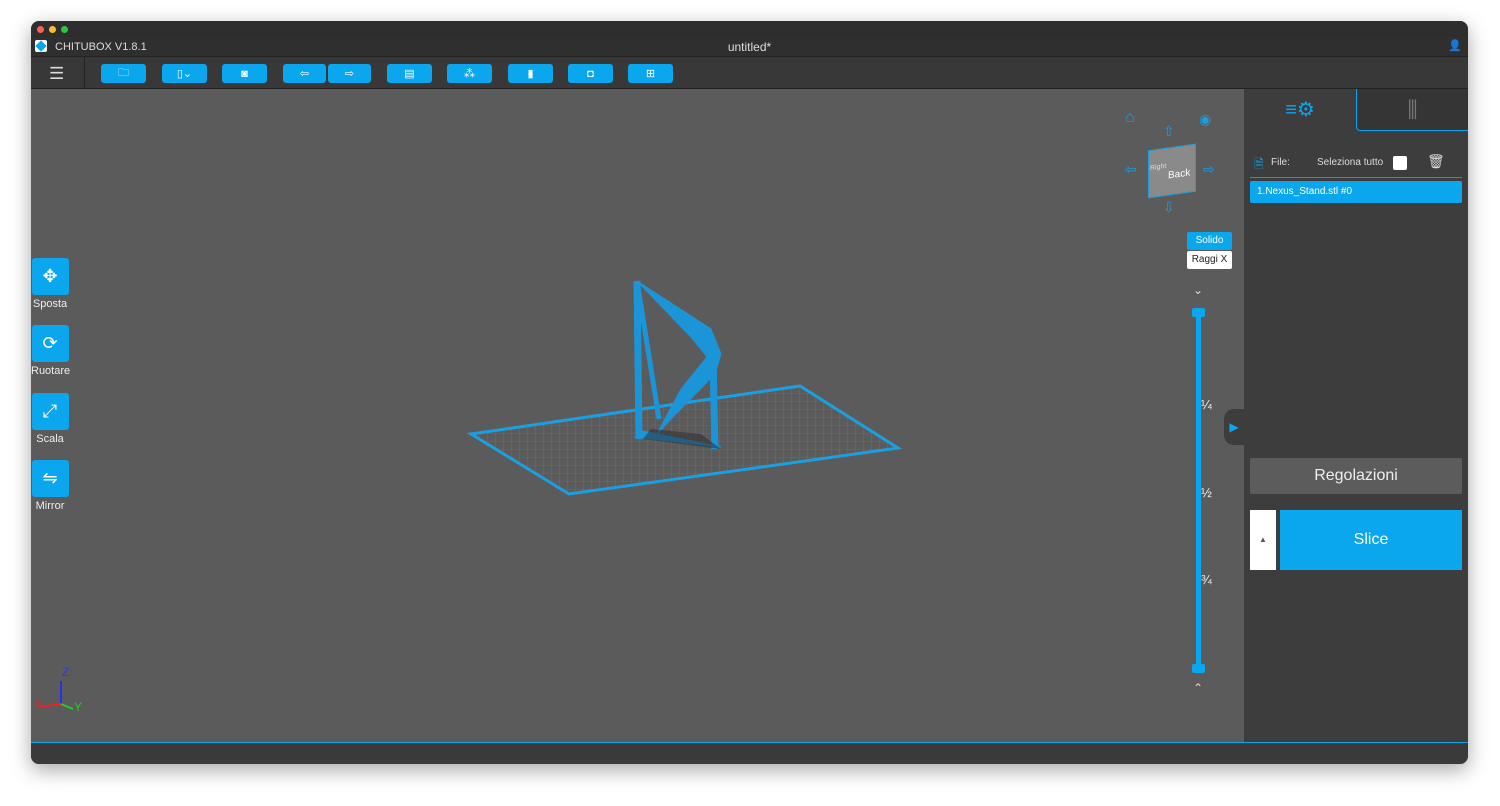 This screenshot has width=1500, height=806. What do you see at coordinates (1198, 312) in the screenshot?
I see `layer-slider-top-handle` at bounding box center [1198, 312].